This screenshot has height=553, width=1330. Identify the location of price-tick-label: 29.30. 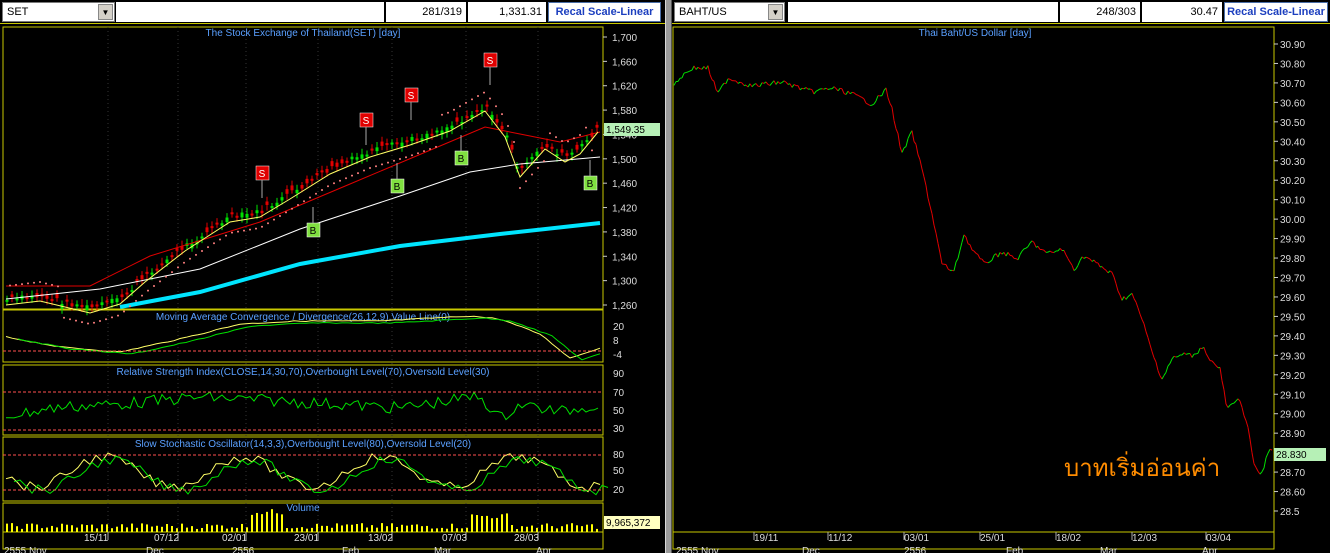
(1292, 356).